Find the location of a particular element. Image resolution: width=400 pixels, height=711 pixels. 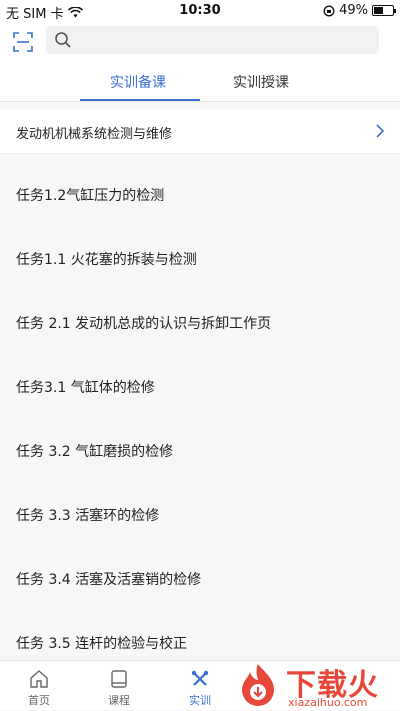

rotation-lock-icon is located at coordinates (329, 10).